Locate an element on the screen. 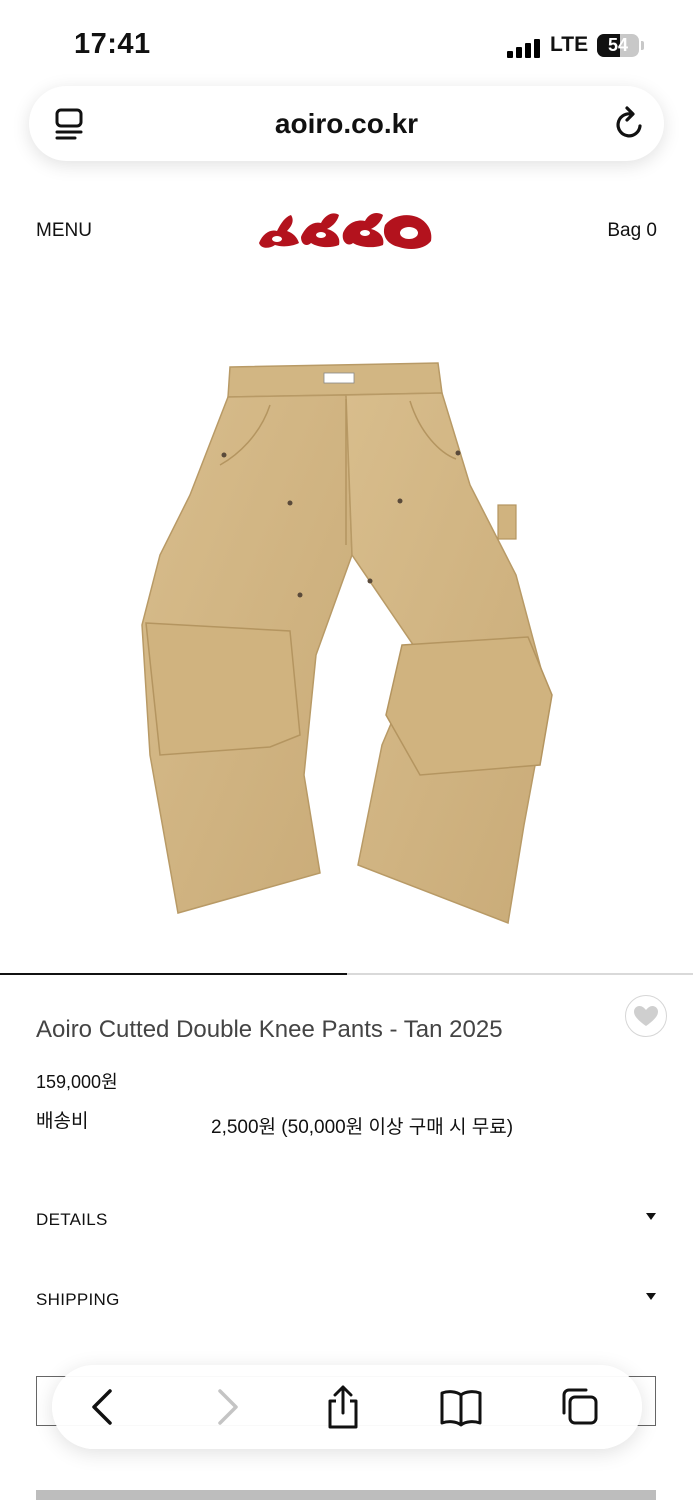 This screenshot has width=693, height=1500. gallery-progress-track is located at coordinates (346, 974).